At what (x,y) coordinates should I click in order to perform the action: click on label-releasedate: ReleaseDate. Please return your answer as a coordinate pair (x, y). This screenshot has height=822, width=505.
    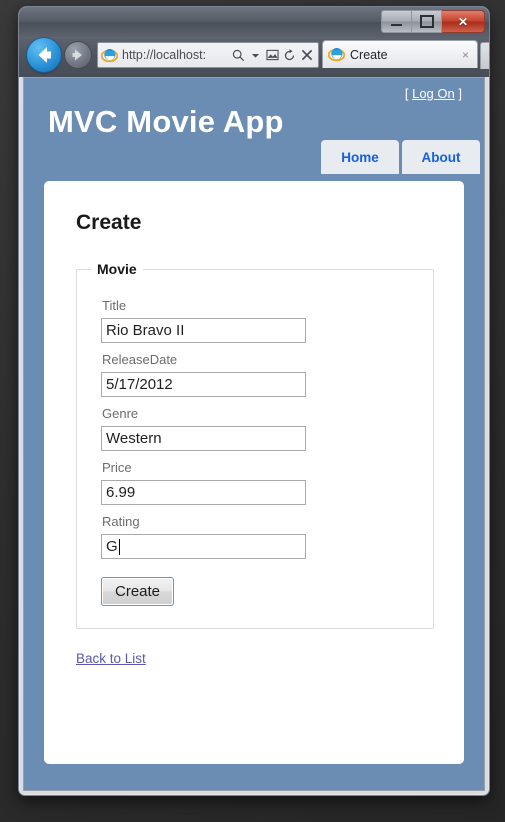
    Looking at the image, I should click on (140, 359).